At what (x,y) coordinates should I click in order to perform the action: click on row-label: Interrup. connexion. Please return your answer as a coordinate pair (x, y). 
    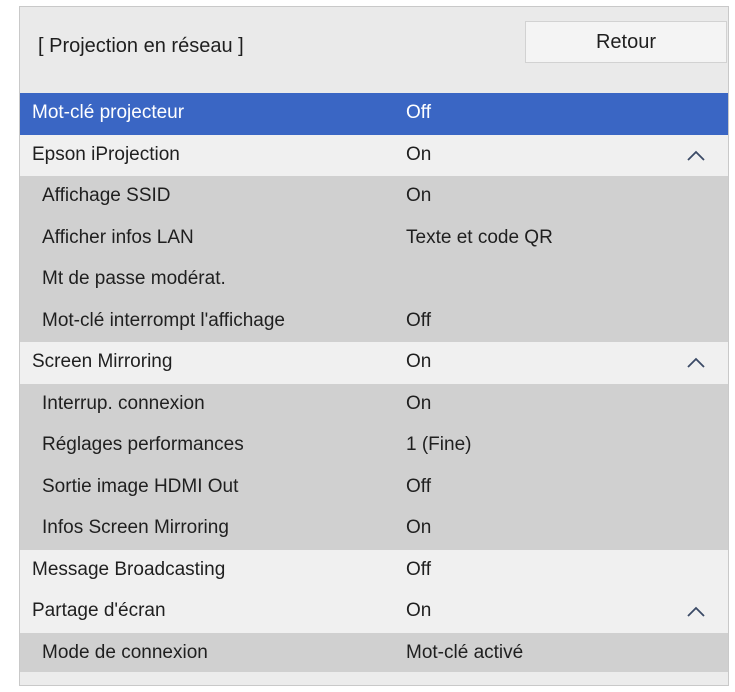
    Looking at the image, I should click on (123, 403).